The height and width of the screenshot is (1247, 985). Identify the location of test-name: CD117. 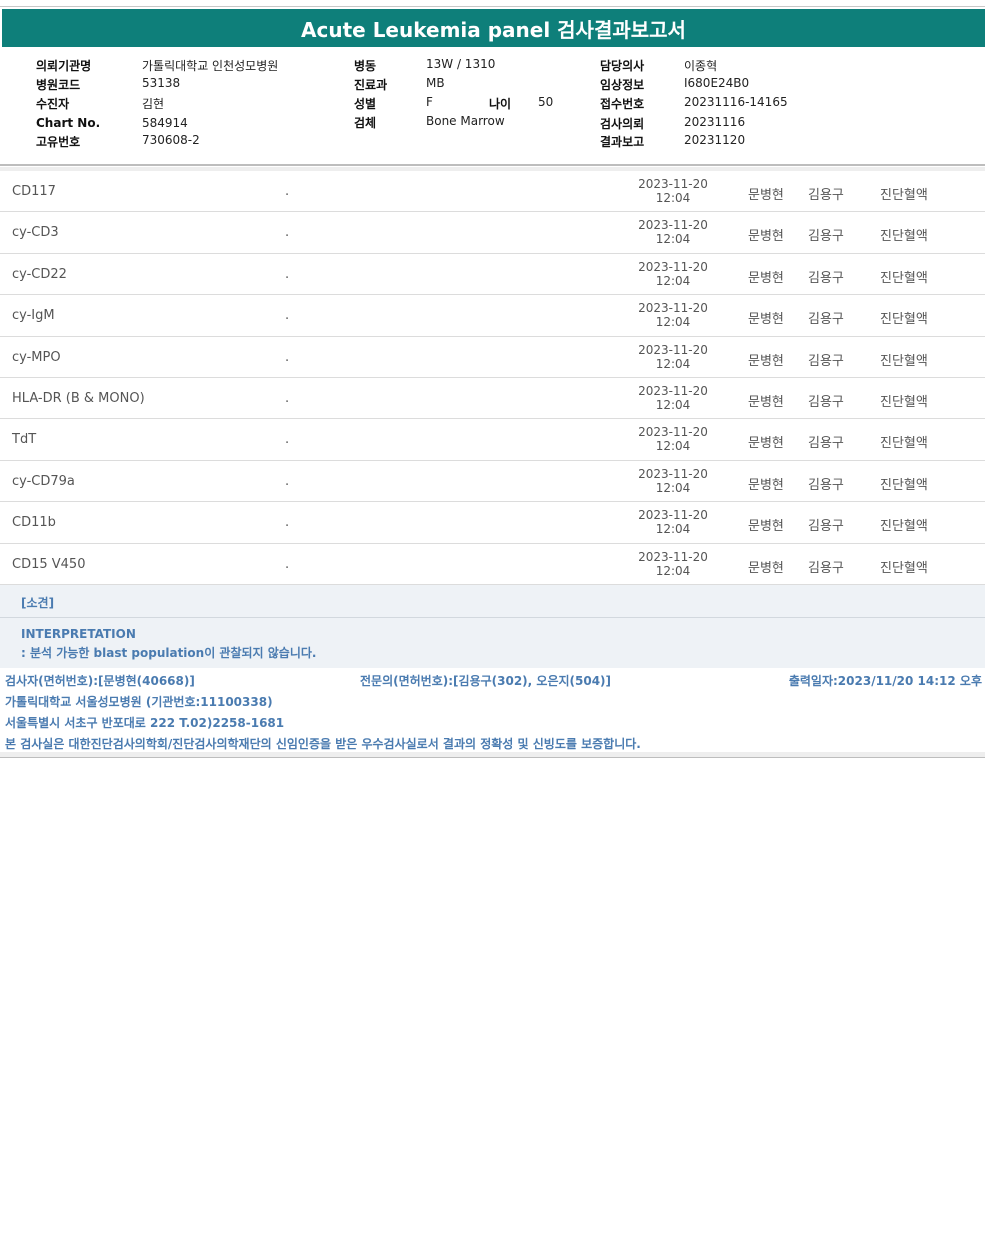
(34, 191).